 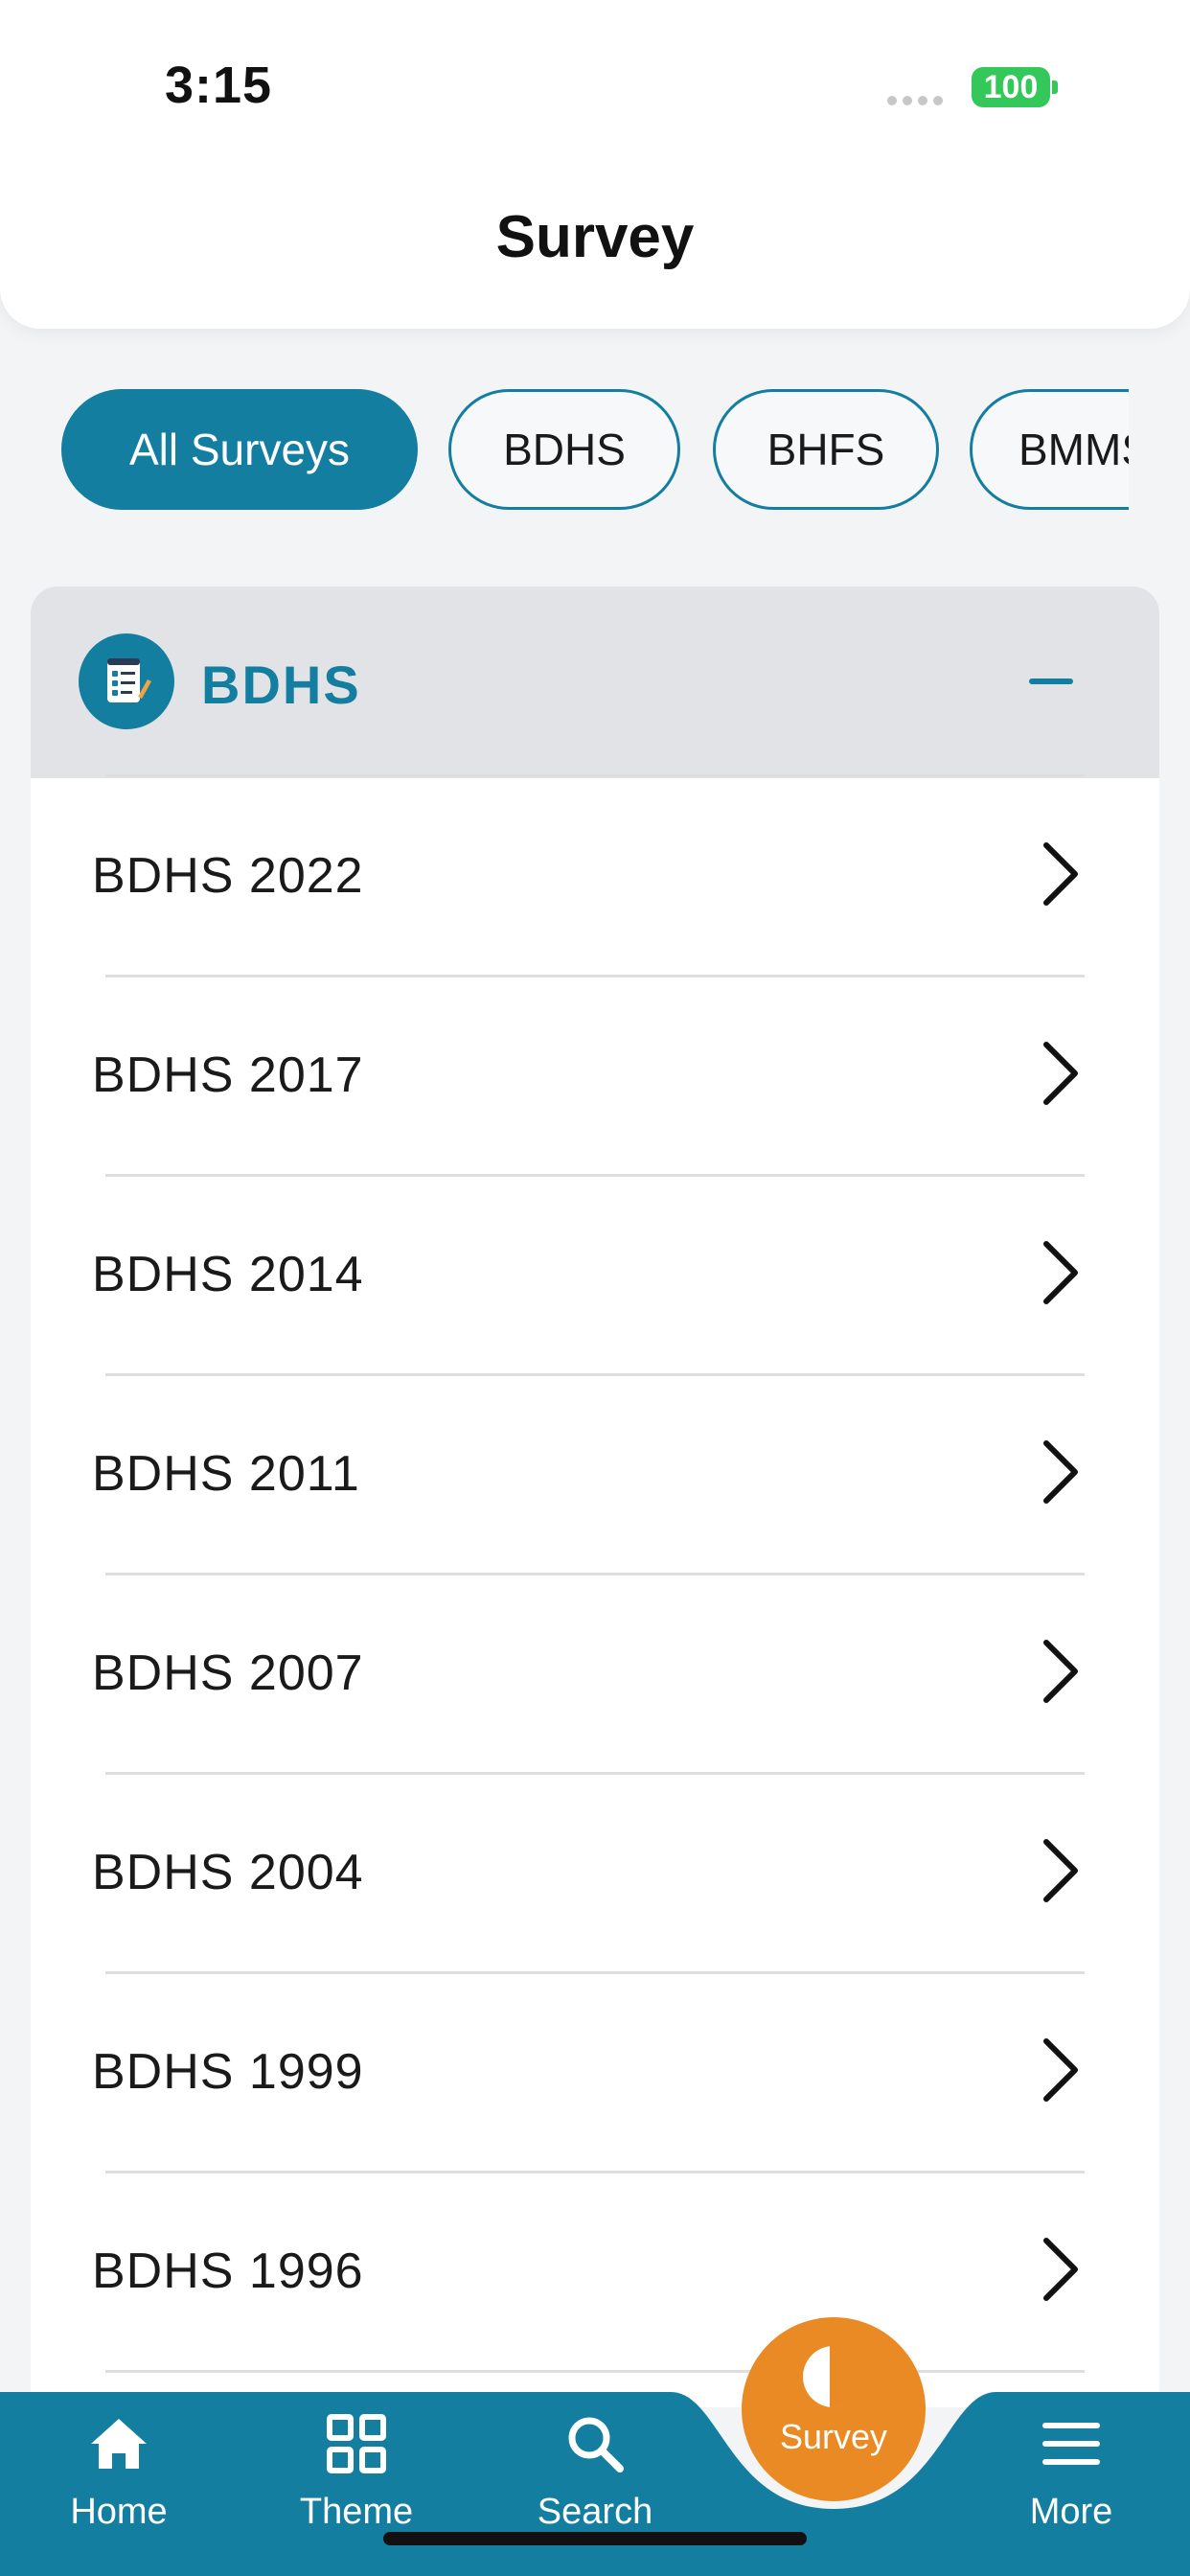 What do you see at coordinates (595, 1476) in the screenshot?
I see `list-item: BDHS 2011` at bounding box center [595, 1476].